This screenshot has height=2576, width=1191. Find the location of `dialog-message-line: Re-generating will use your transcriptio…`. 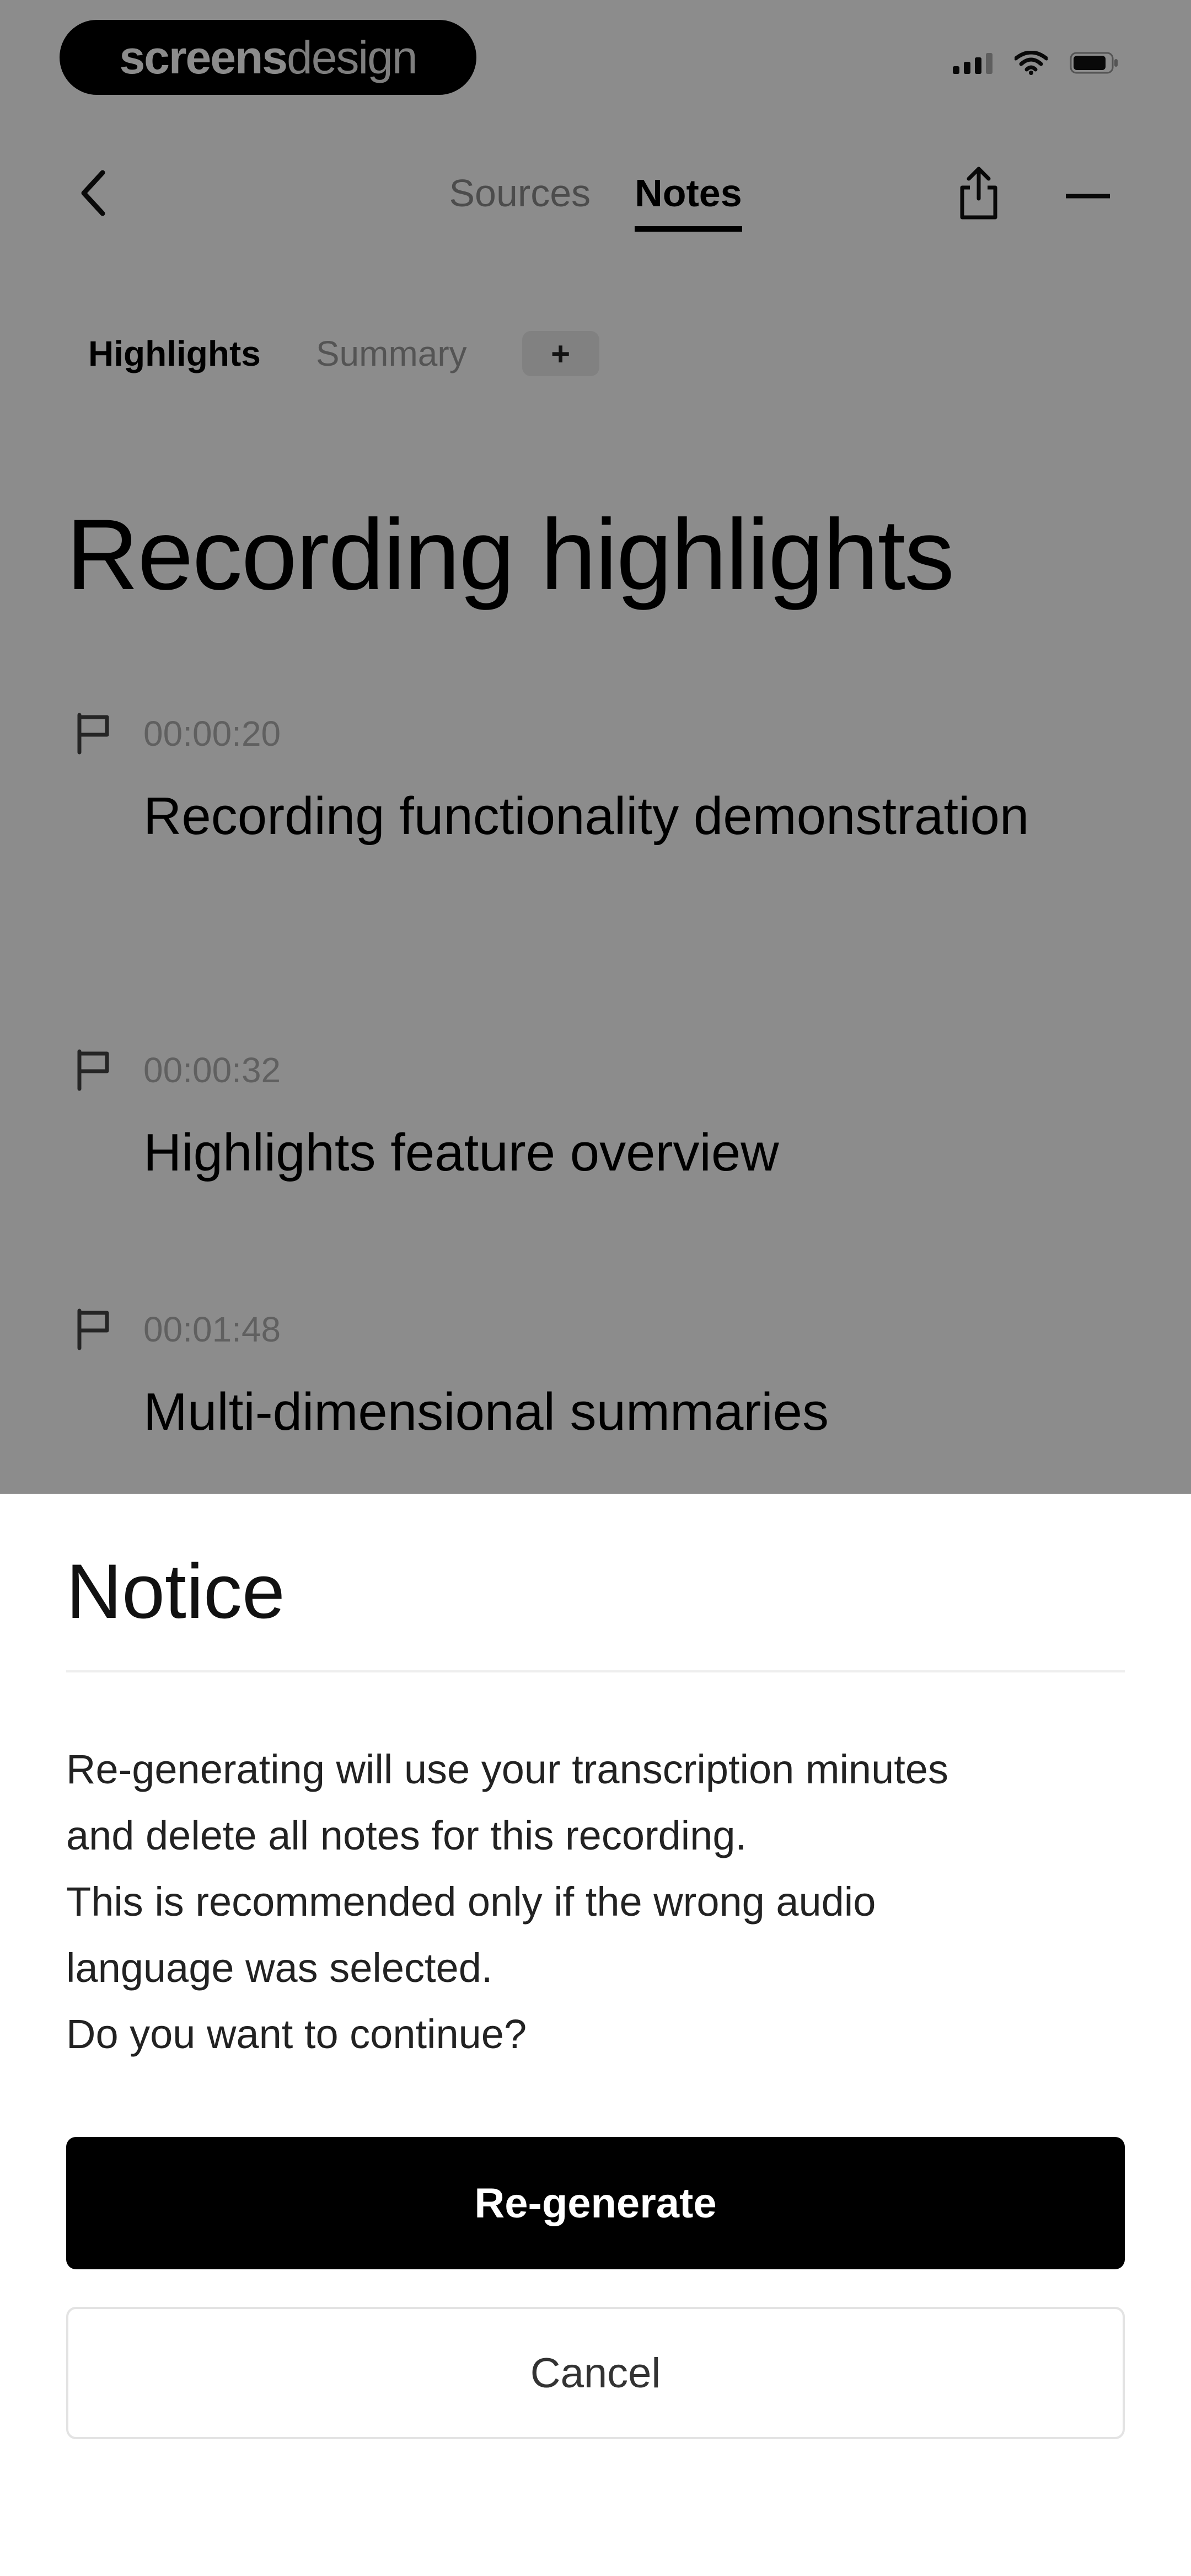

dialog-message-line: Re-generating will use your transcriptio… is located at coordinates (507, 1769).